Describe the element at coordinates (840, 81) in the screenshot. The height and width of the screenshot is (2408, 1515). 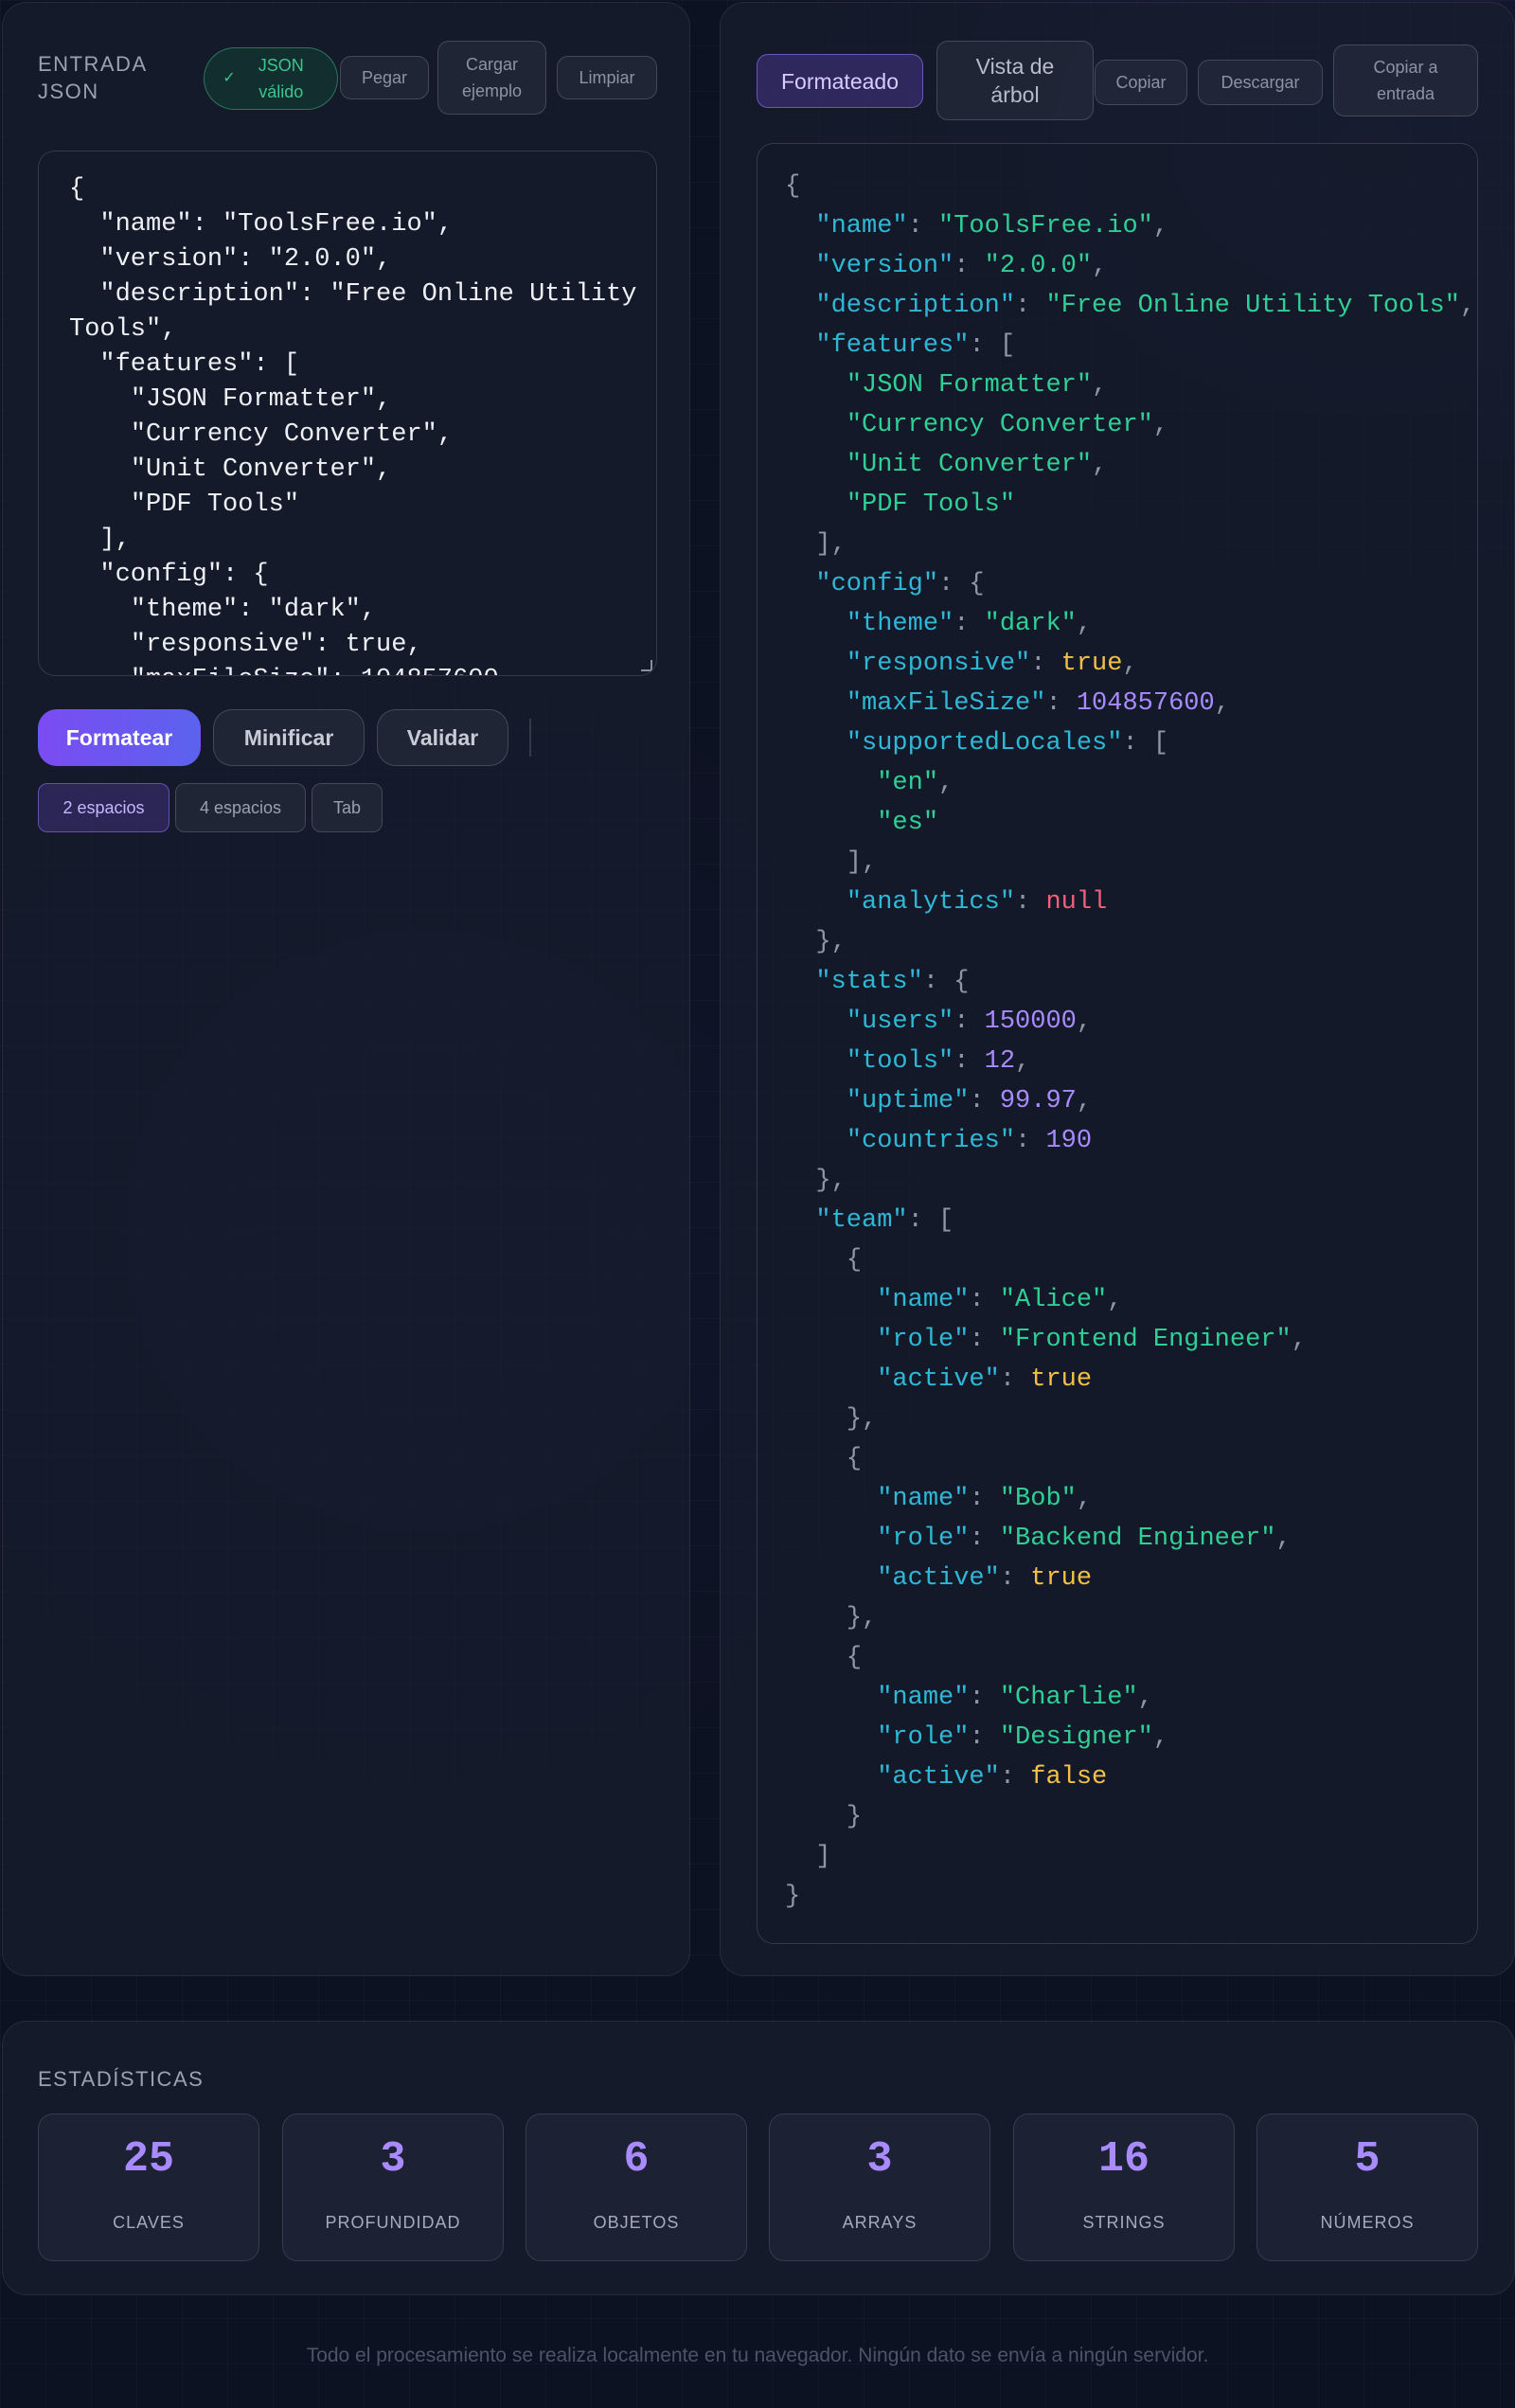
I see `tab-formatted: Formateado` at that location.